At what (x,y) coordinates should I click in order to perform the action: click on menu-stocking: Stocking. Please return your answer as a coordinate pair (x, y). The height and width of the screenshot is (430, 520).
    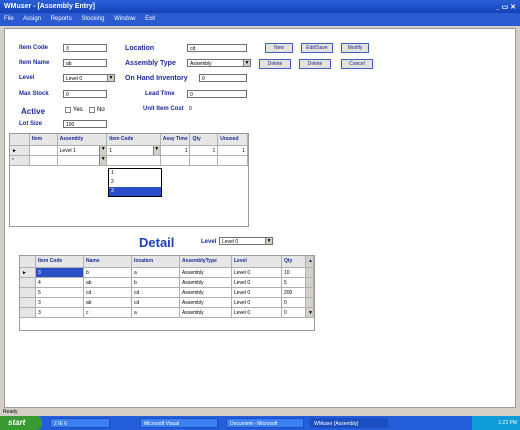
    Looking at the image, I should click on (92, 19).